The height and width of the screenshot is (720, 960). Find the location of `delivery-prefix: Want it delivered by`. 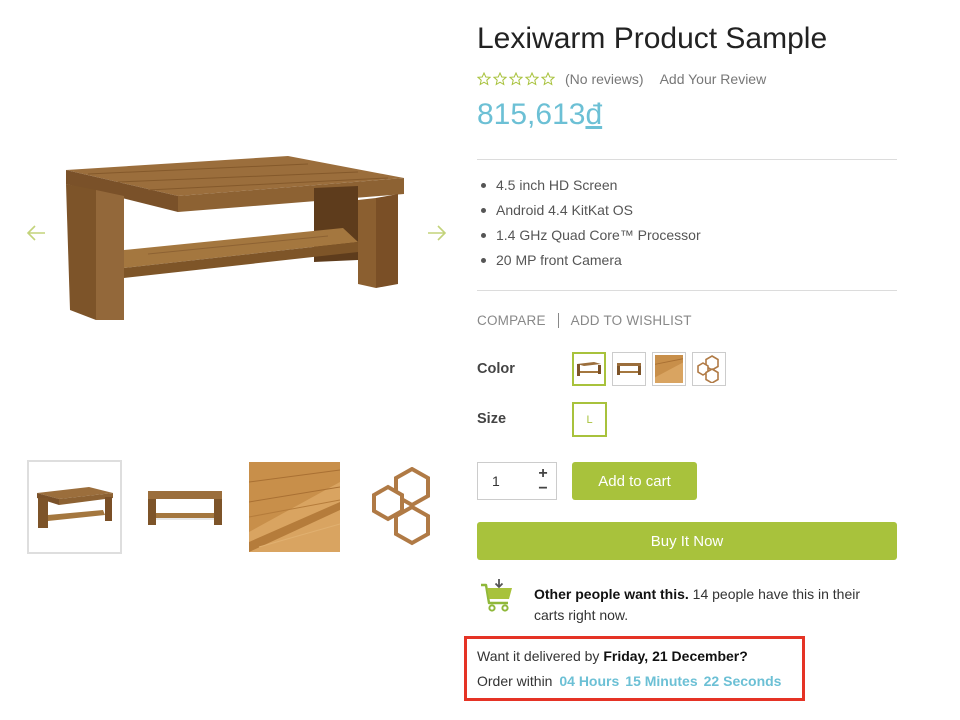

delivery-prefix: Want it delivered by is located at coordinates (540, 656).